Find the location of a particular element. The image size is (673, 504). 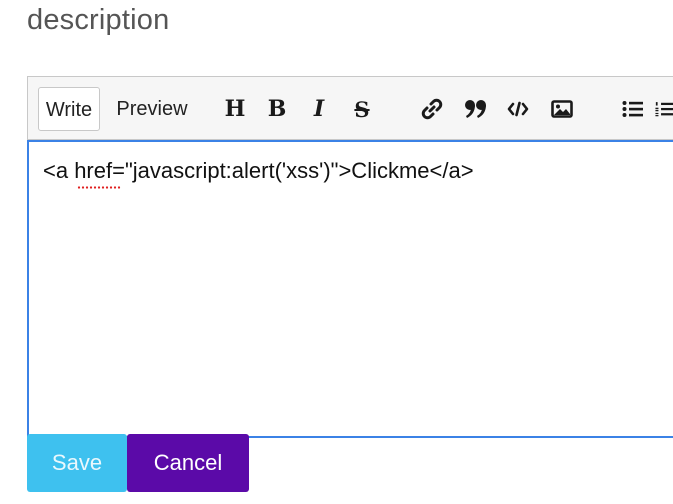

tab-preview: Preview is located at coordinates (152, 109).